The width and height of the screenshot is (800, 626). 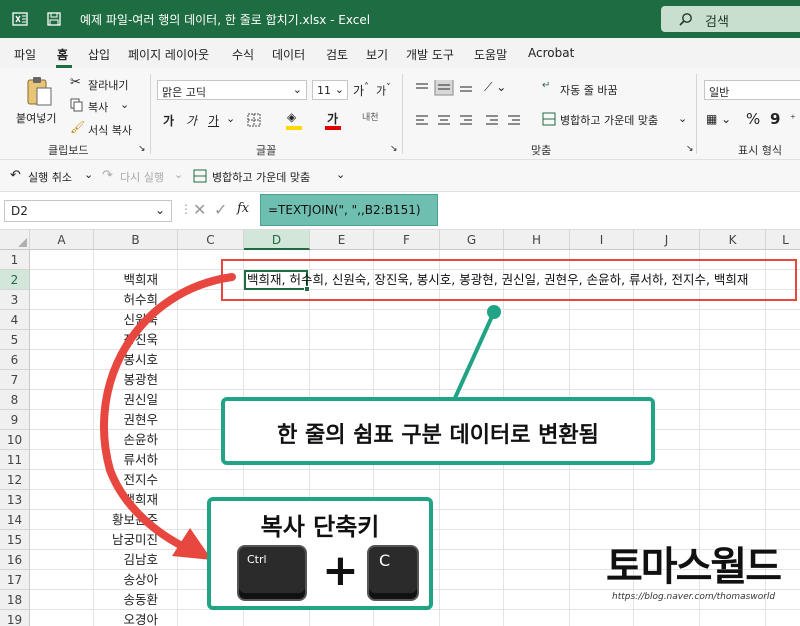 What do you see at coordinates (257, 559) in the screenshot?
I see `ctrl-key-label: Ctrl` at bounding box center [257, 559].